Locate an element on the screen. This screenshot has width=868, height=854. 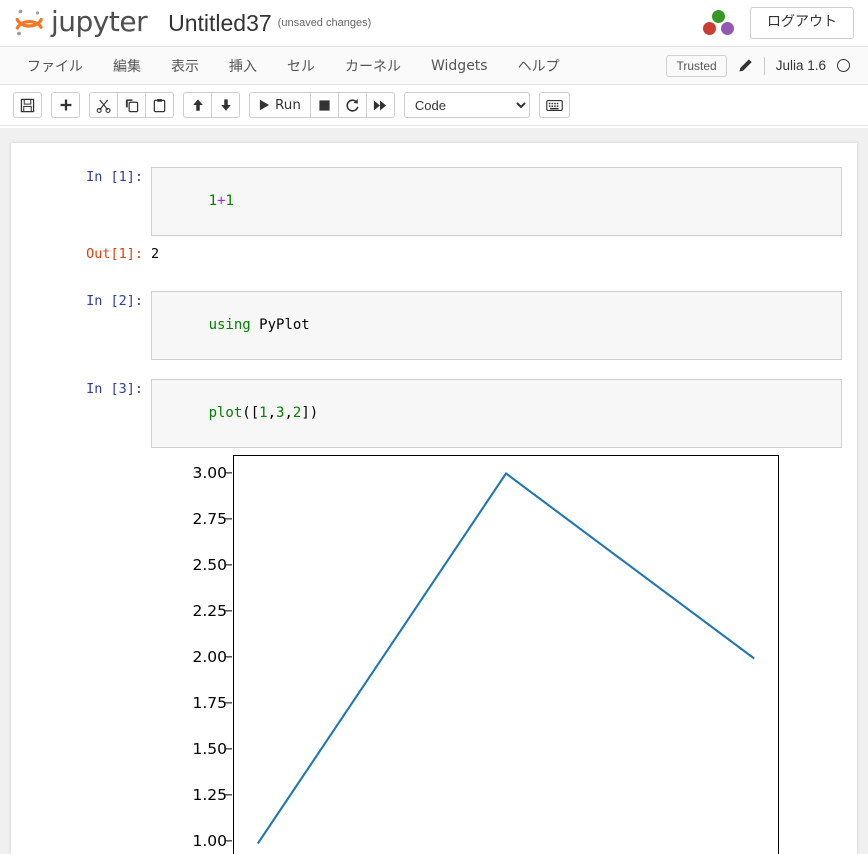
notebook-output: Out[1]: 2 is located at coordinates (434, 255).